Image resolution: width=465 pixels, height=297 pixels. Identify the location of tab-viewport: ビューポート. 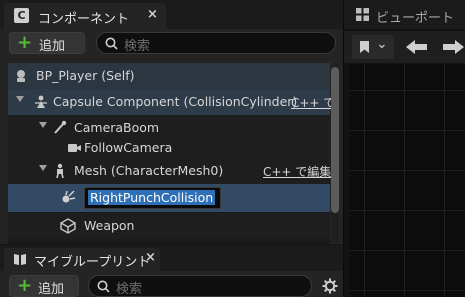
(407, 16).